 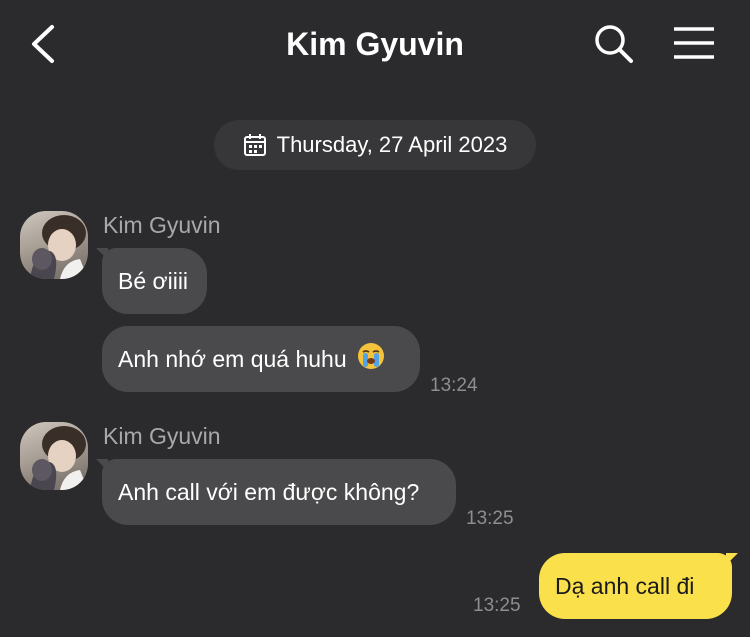 I want to click on message-time: 13:24, so click(x=454, y=385).